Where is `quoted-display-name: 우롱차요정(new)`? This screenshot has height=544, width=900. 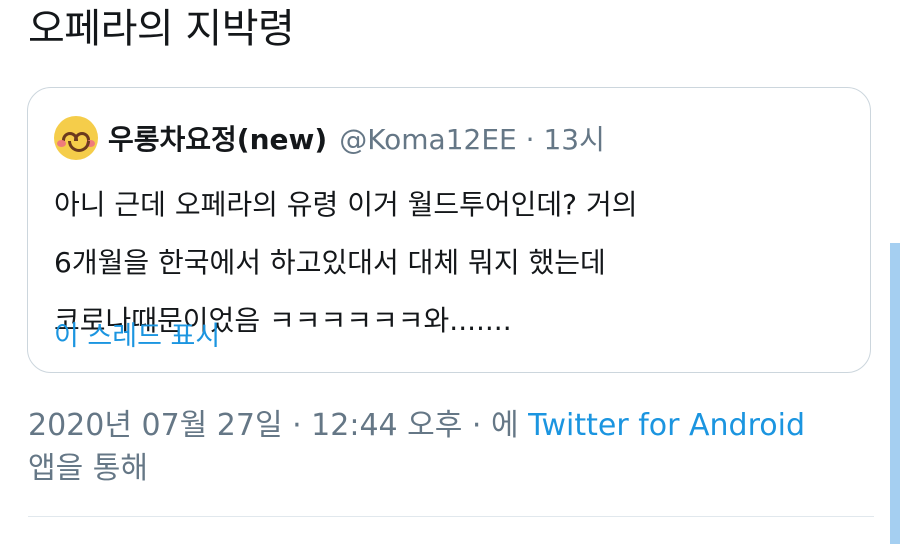
quoted-display-name: 우롱차요정(new) is located at coordinates (217, 138).